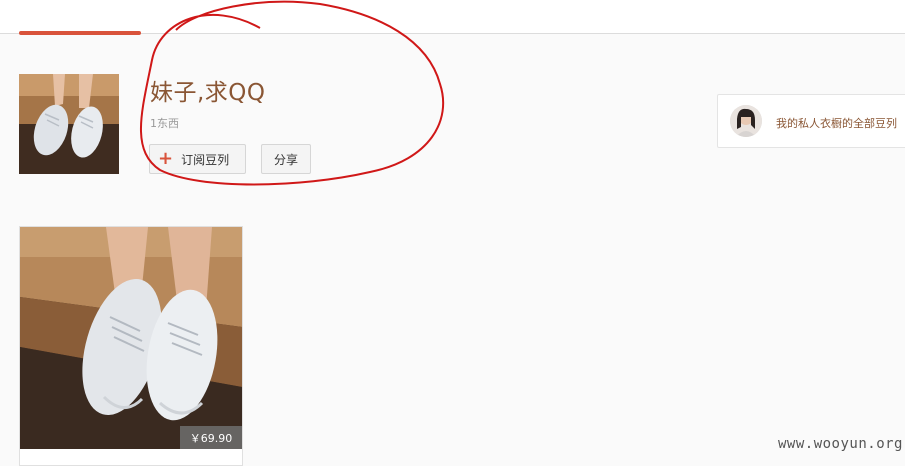  I want to click on subscribe-button: + 订阅豆列, so click(197, 159).